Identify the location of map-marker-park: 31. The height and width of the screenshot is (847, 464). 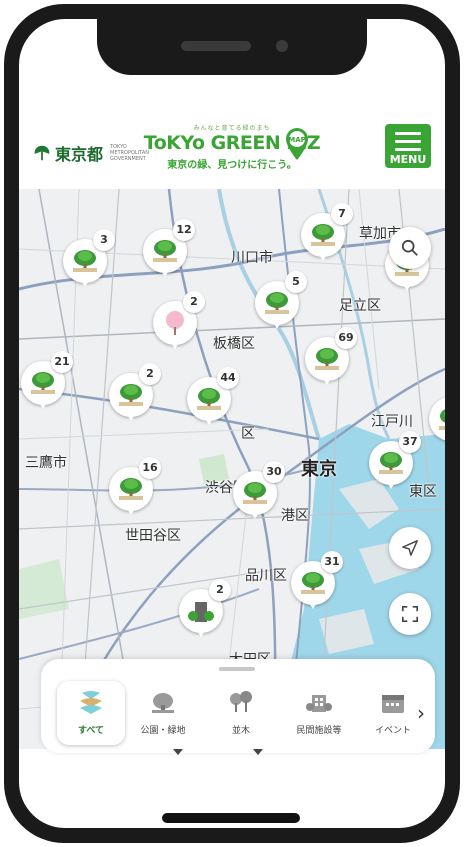
(317, 582).